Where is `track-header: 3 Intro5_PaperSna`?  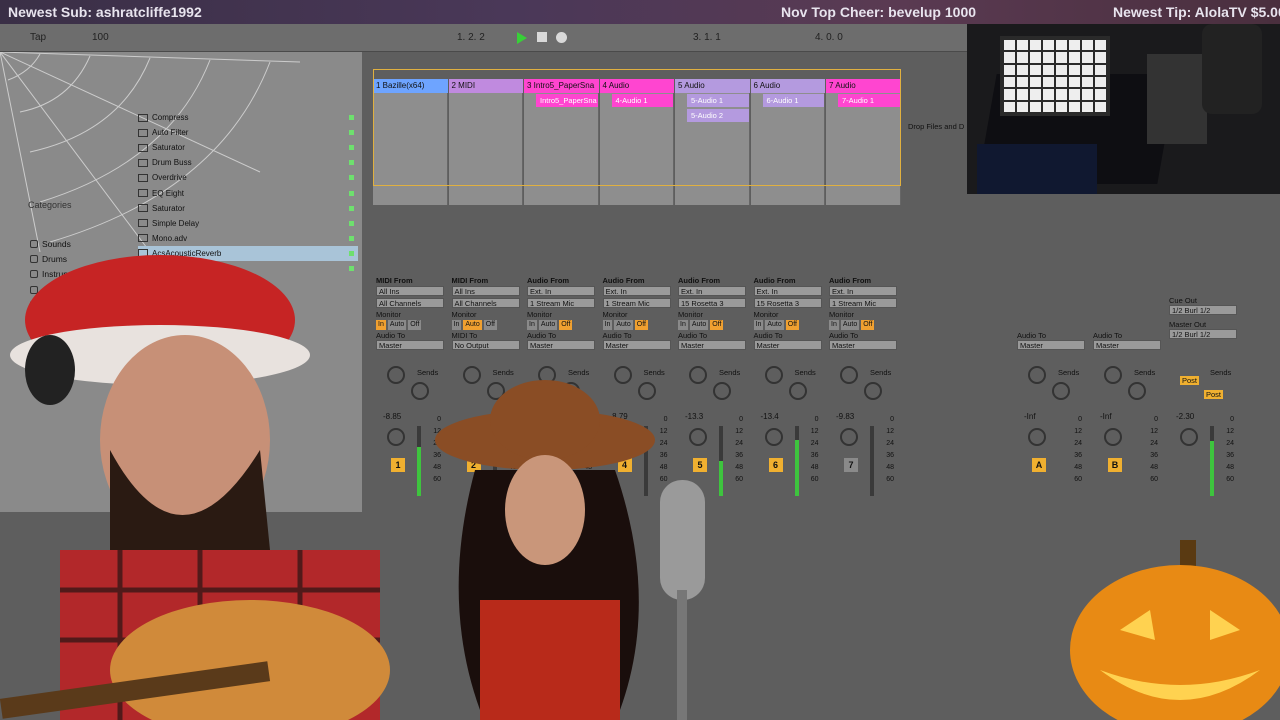 track-header: 3 Intro5_PaperSna is located at coordinates (561, 86).